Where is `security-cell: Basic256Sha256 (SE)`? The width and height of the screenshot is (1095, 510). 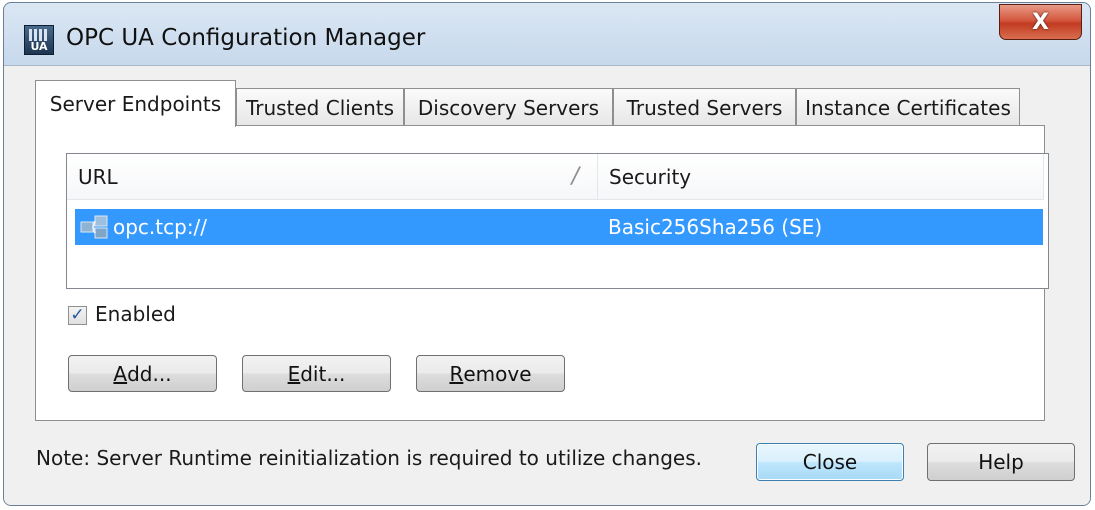
security-cell: Basic256Sha256 (SE) is located at coordinates (715, 227).